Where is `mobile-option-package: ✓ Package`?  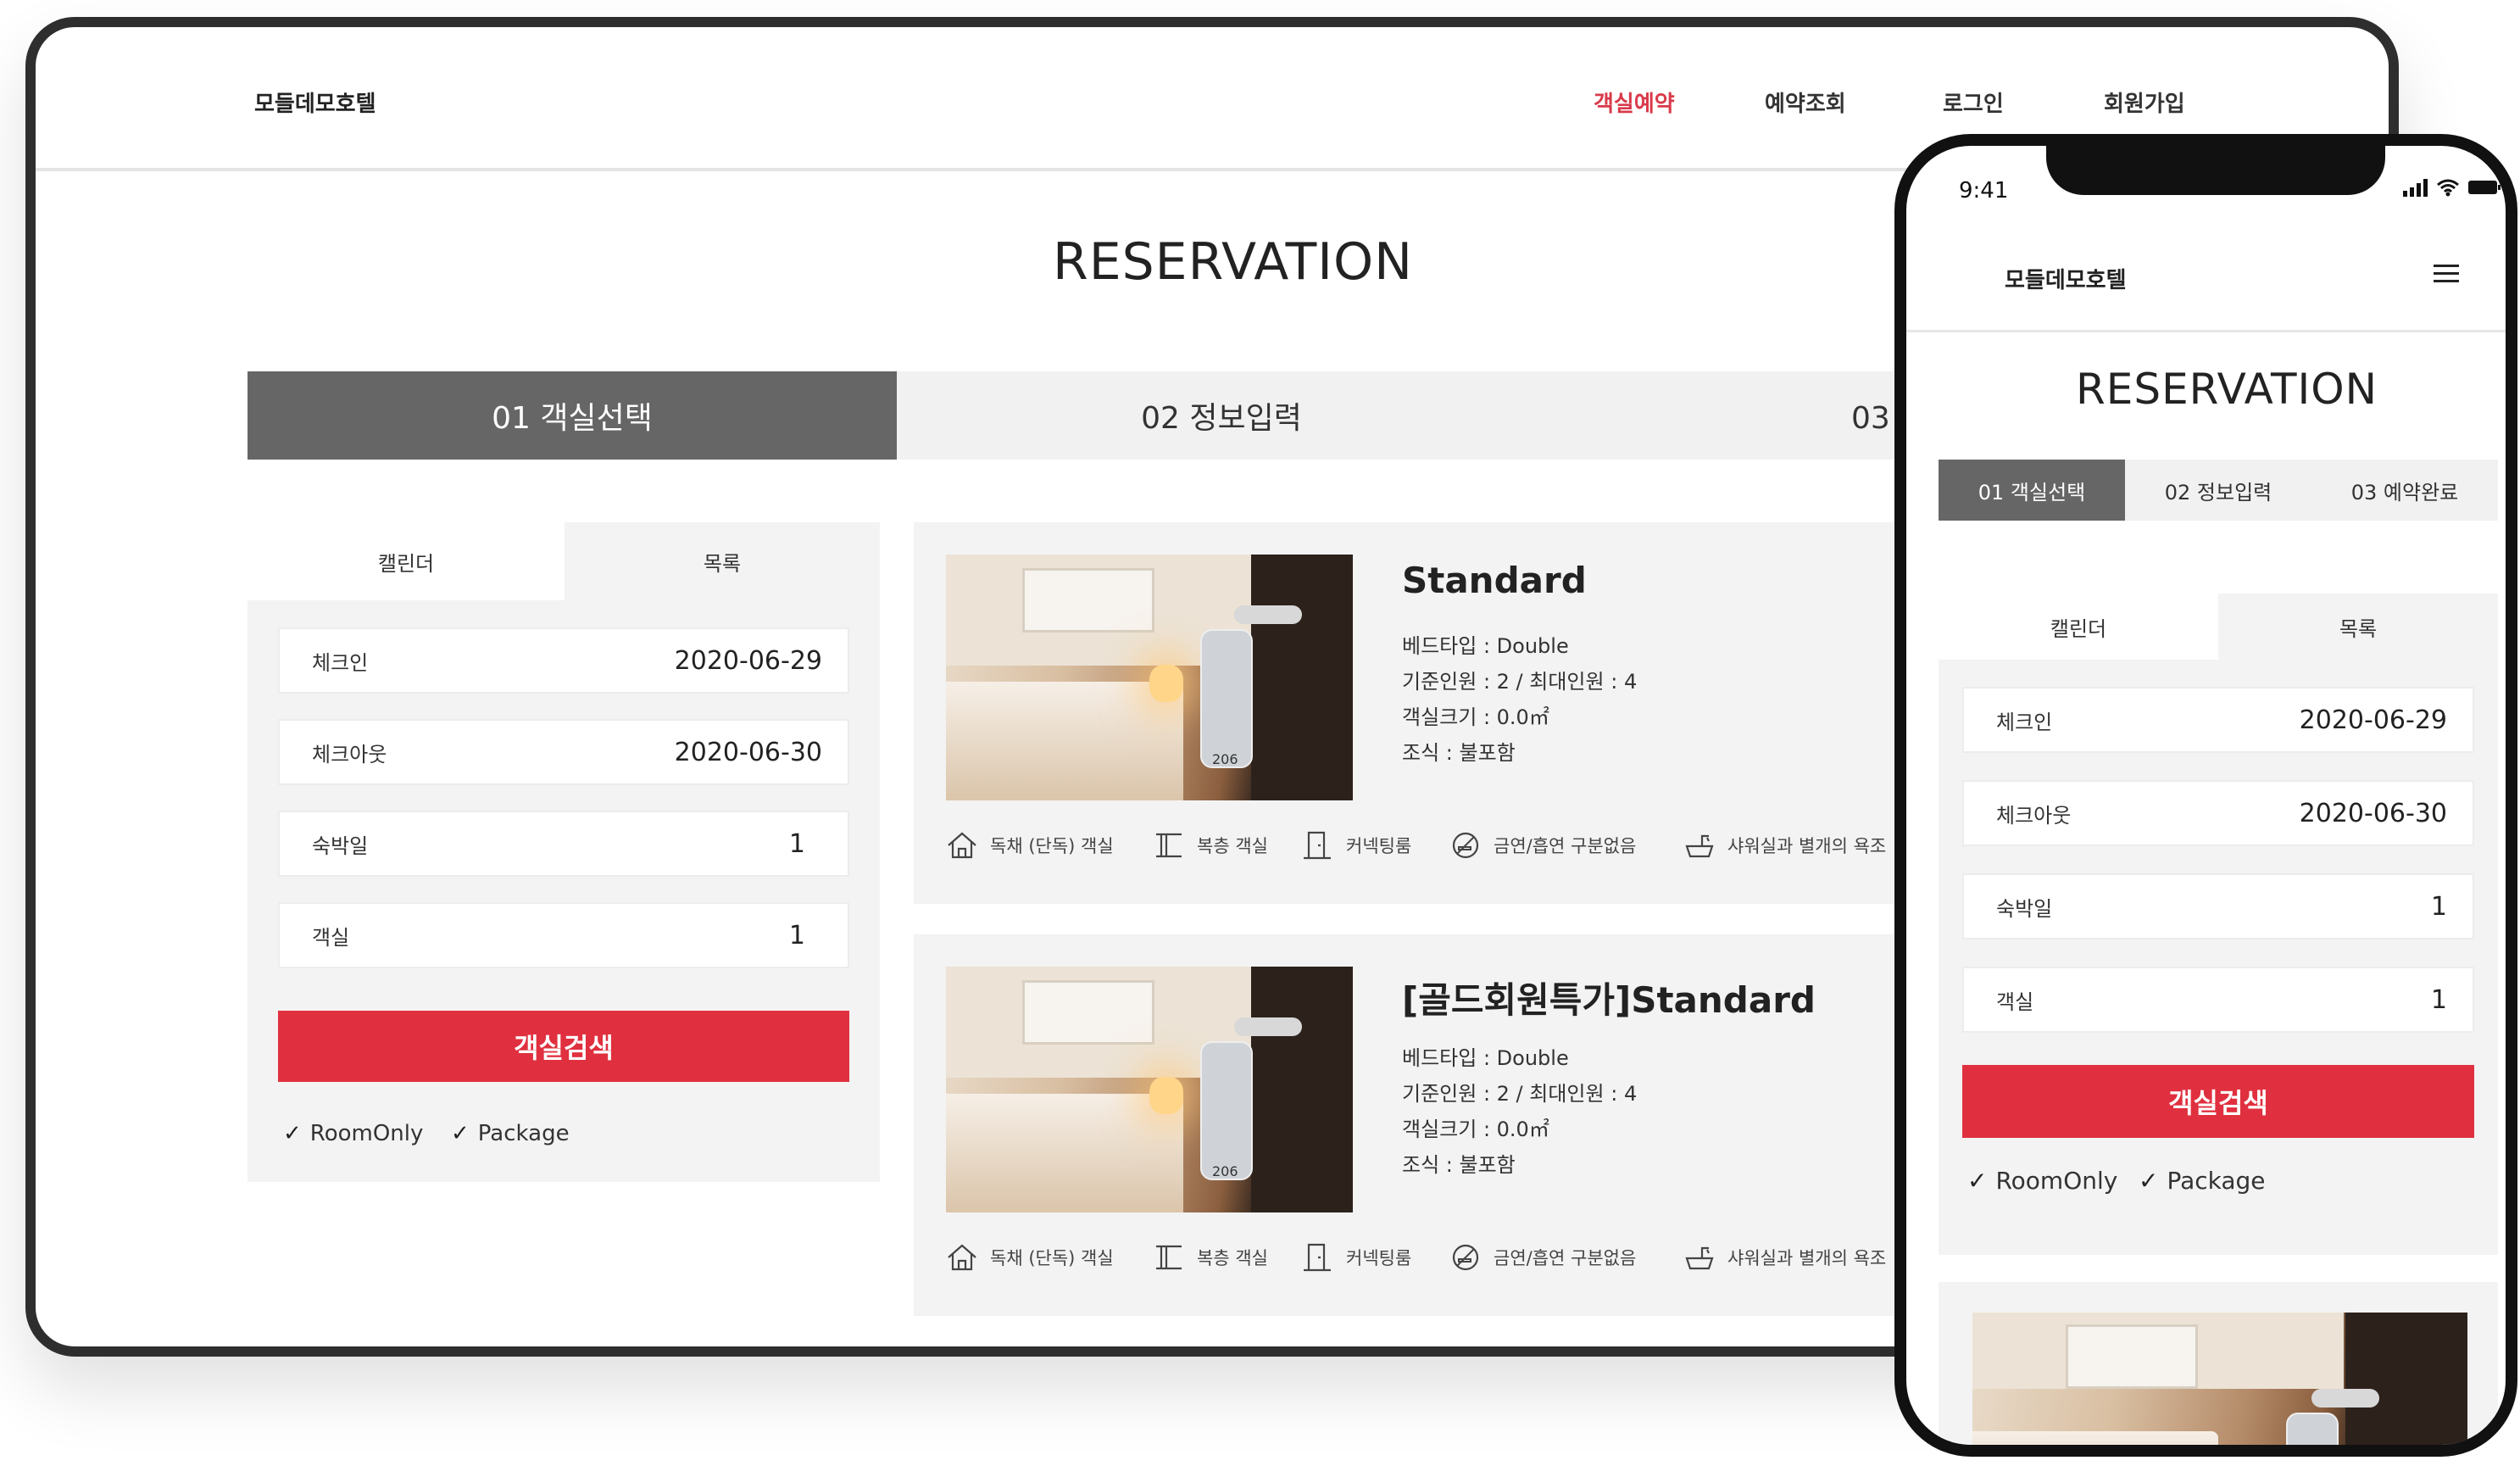
mobile-option-package: ✓ Package is located at coordinates (2202, 1181).